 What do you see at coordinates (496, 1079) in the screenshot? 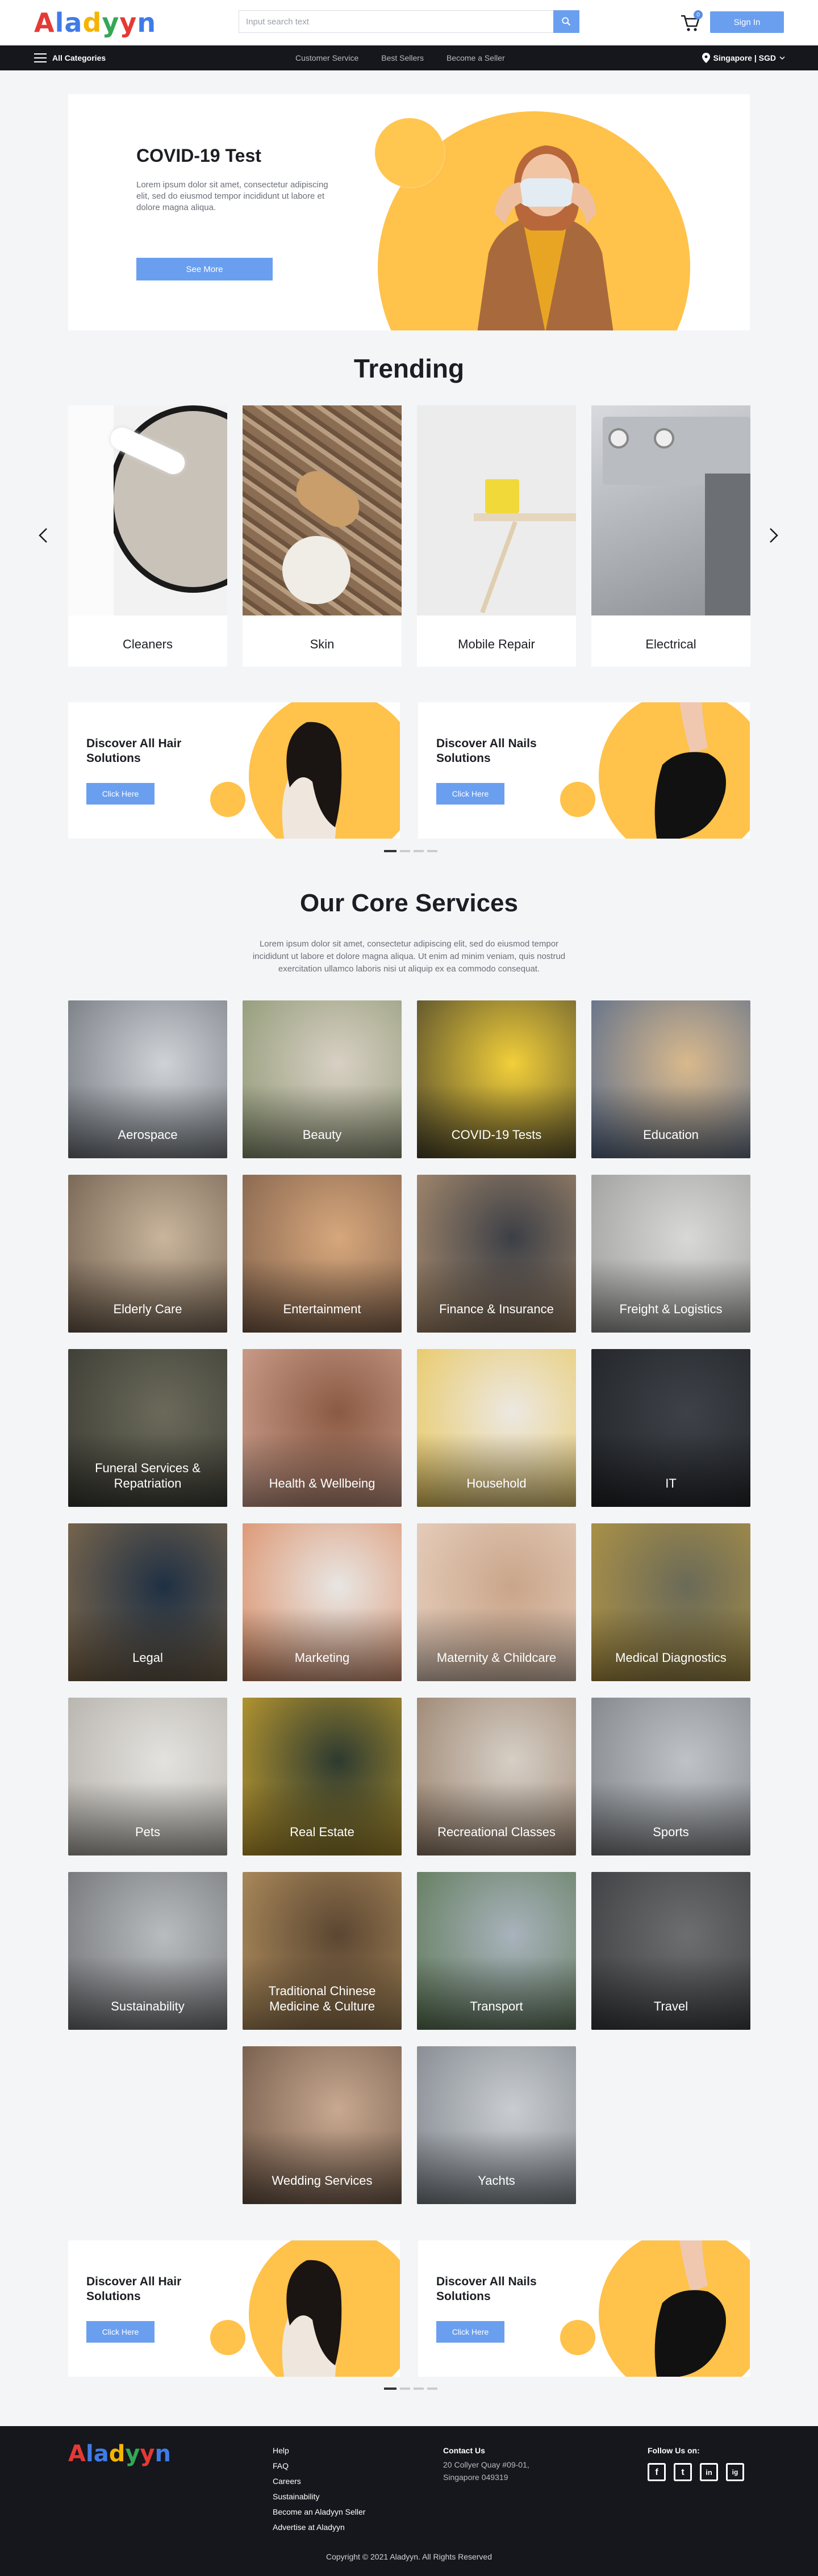
I see `service-card-covid-19-tests: COVID-19 Tests` at bounding box center [496, 1079].